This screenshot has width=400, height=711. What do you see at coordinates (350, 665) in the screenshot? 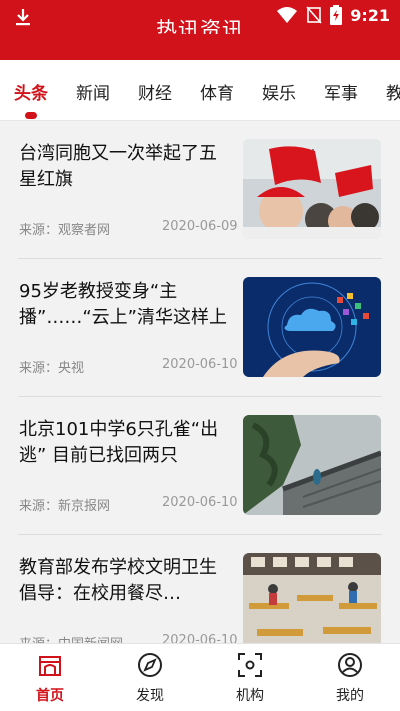
I see `user-icon` at bounding box center [350, 665].